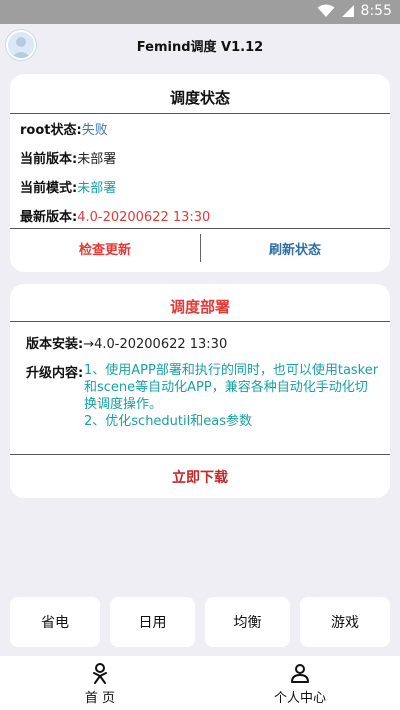 Image resolution: width=400 pixels, height=710 pixels. Describe the element at coordinates (155, 344) in the screenshot. I see `version-install-value: →4.0-20200622 13:30` at that location.